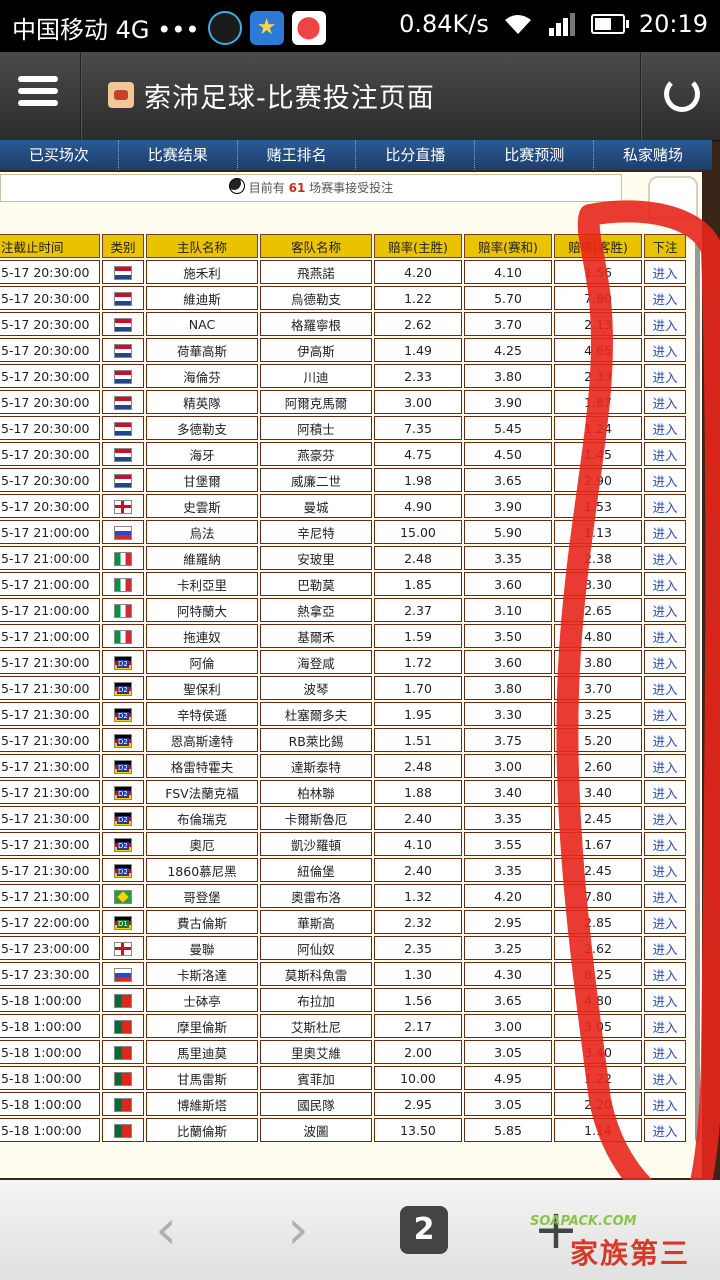 Image resolution: width=720 pixels, height=1280 pixels. Describe the element at coordinates (297, 155) in the screenshot. I see `nav-item-ranking: 赌王排名` at that location.